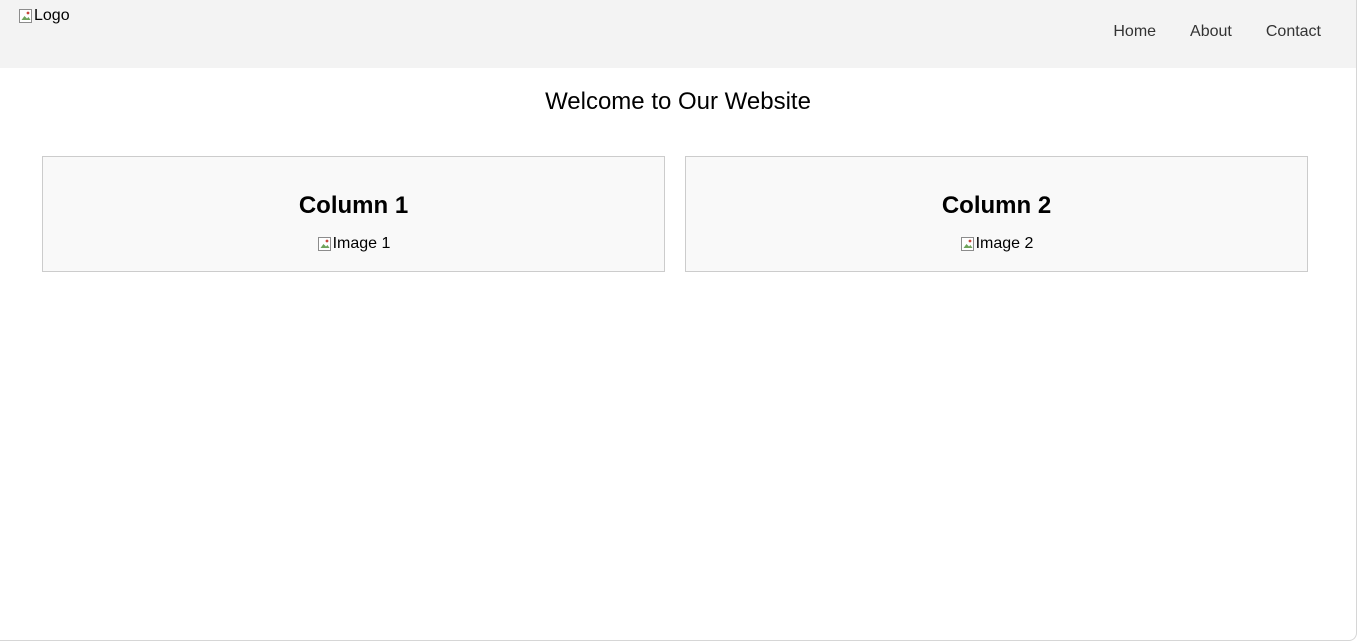 The height and width of the screenshot is (641, 1357). I want to click on column-card-2: Column 2 Image 2, so click(996, 214).